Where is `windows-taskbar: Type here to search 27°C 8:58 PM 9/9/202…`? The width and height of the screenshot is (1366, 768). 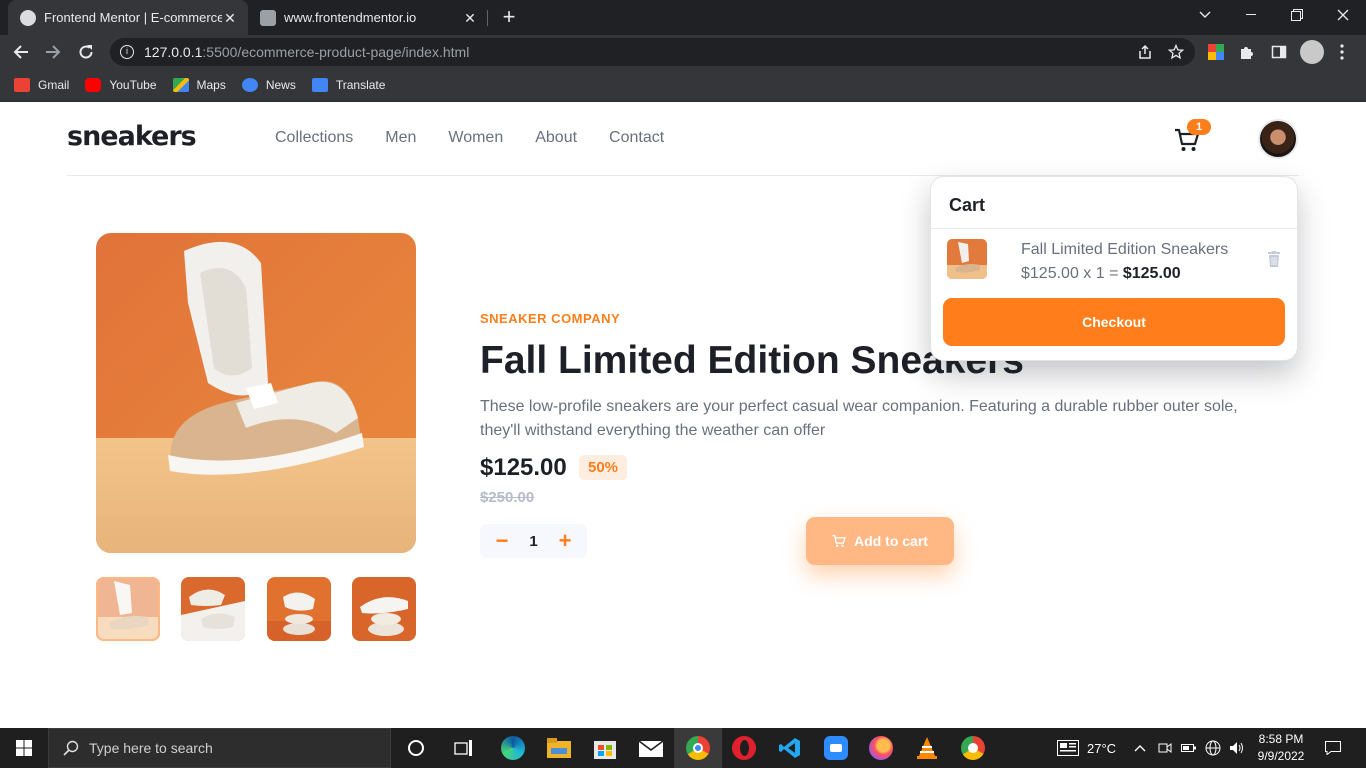 windows-taskbar: Type here to search 27°C 8:58 PM 9/9/202… is located at coordinates (683, 748).